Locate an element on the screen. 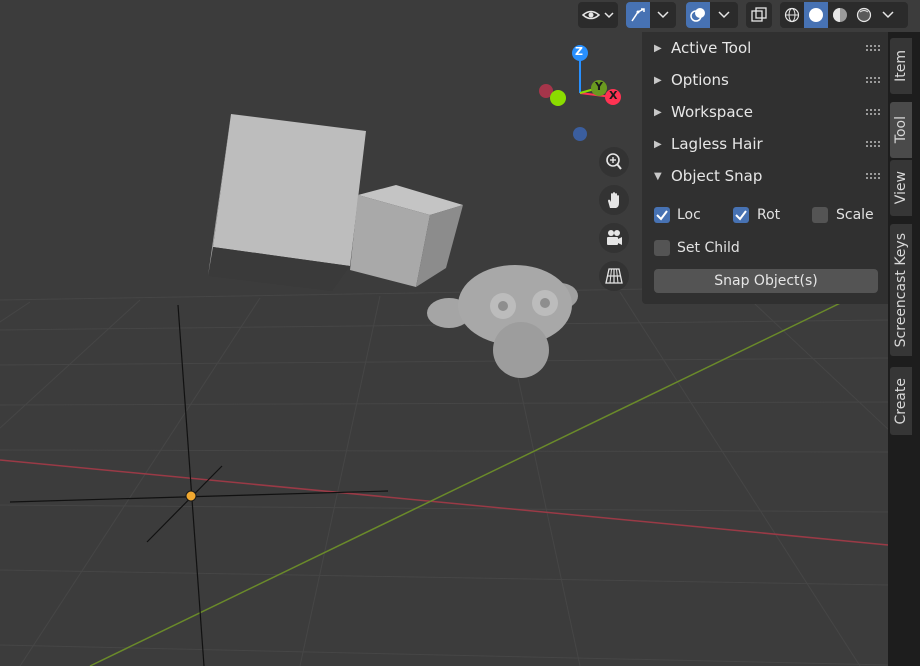 The height and width of the screenshot is (666, 920). camera-icon is located at coordinates (614, 237).